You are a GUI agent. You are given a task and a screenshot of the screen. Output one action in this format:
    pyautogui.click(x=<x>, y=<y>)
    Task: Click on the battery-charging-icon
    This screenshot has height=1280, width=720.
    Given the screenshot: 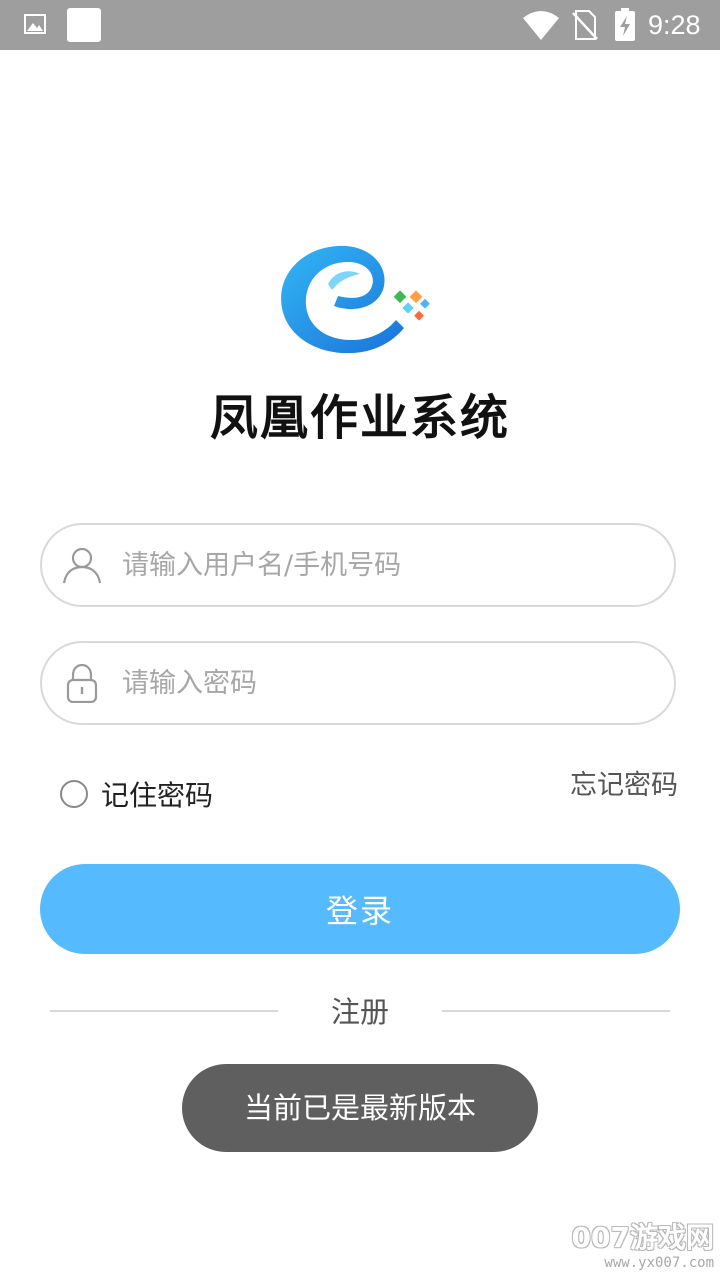 What is the action you would take?
    pyautogui.click(x=625, y=24)
    